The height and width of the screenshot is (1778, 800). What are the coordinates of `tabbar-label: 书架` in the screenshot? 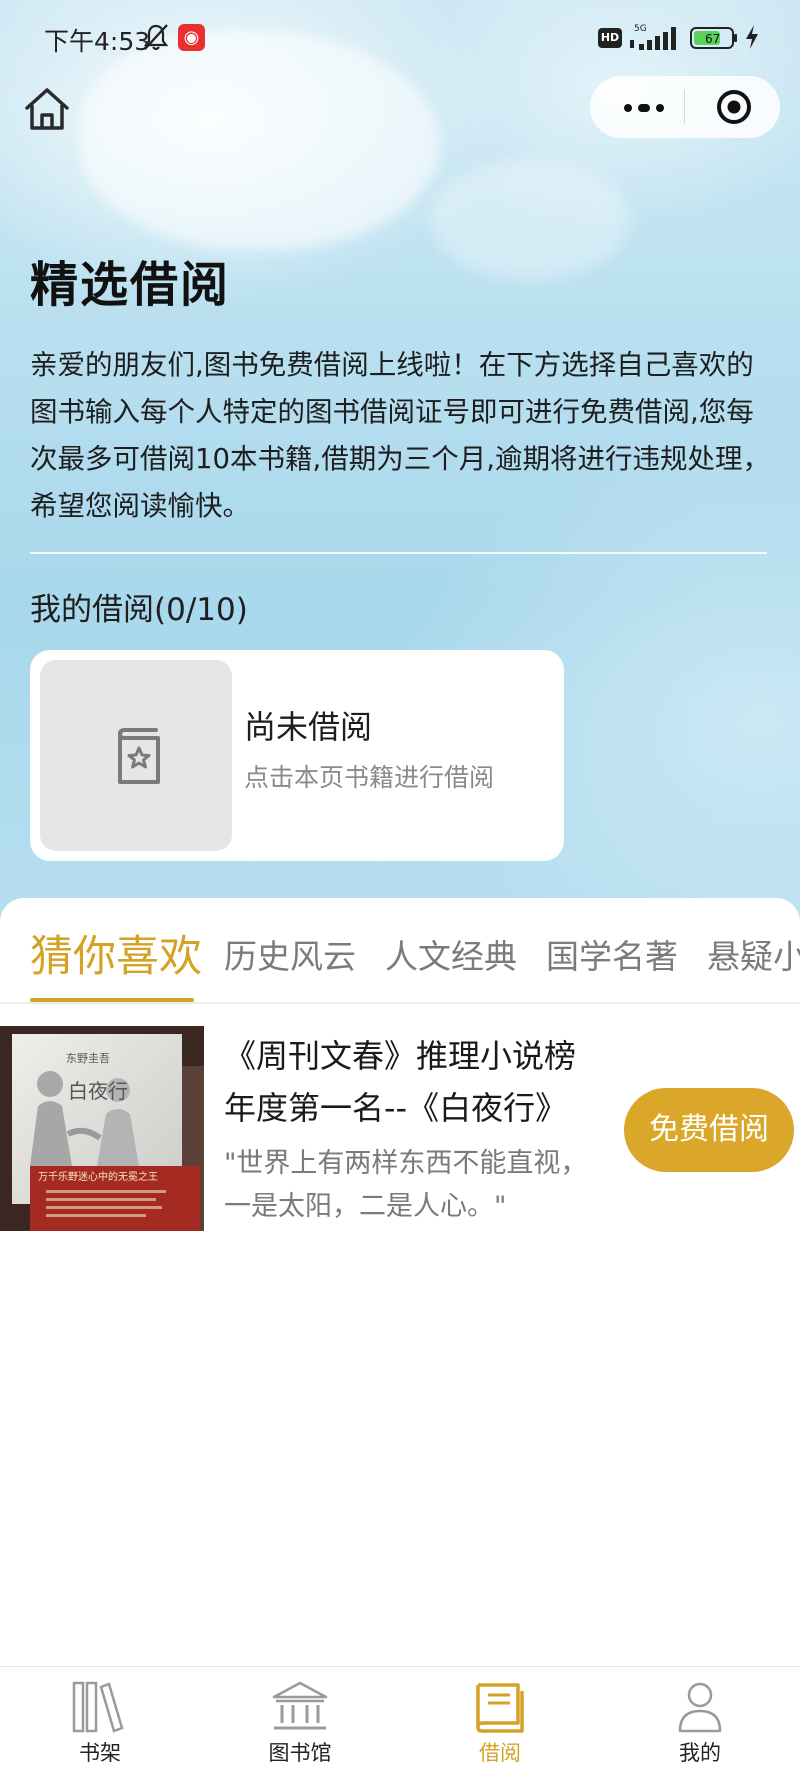 It's located at (100, 1753).